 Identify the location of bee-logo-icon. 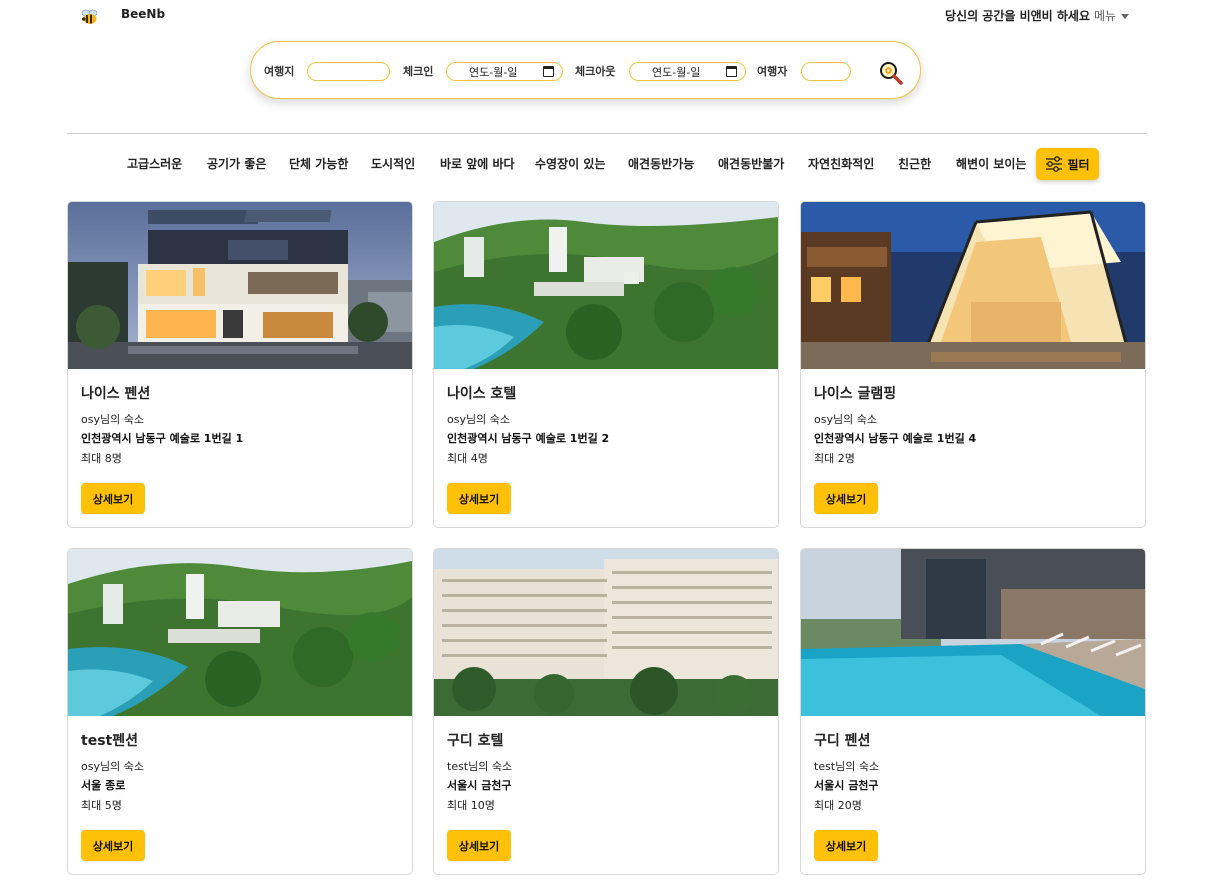
(90, 17).